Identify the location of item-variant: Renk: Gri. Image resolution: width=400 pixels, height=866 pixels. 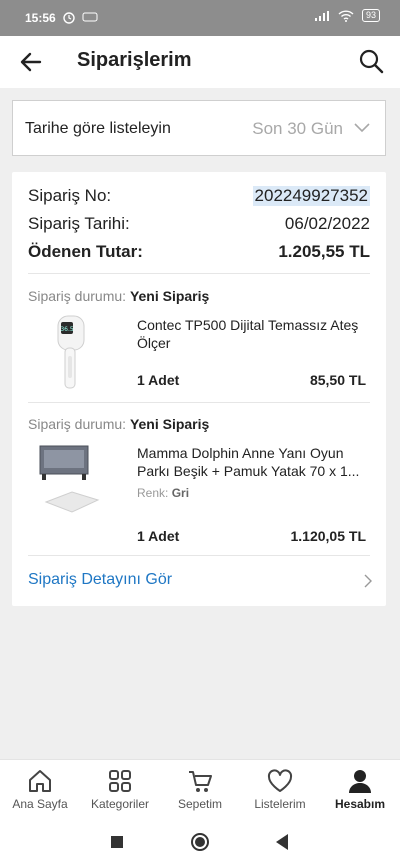
(163, 493).